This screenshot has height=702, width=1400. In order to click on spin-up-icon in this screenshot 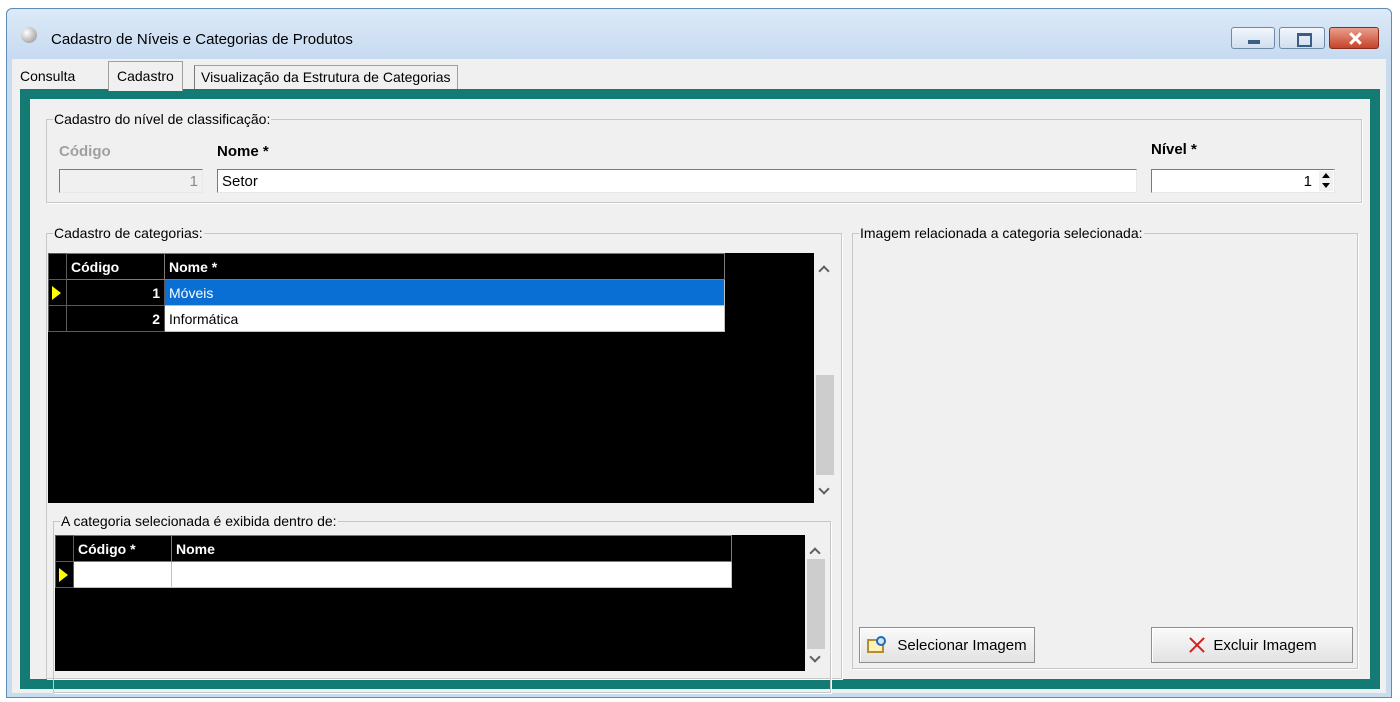, I will do `click(1326, 176)`.